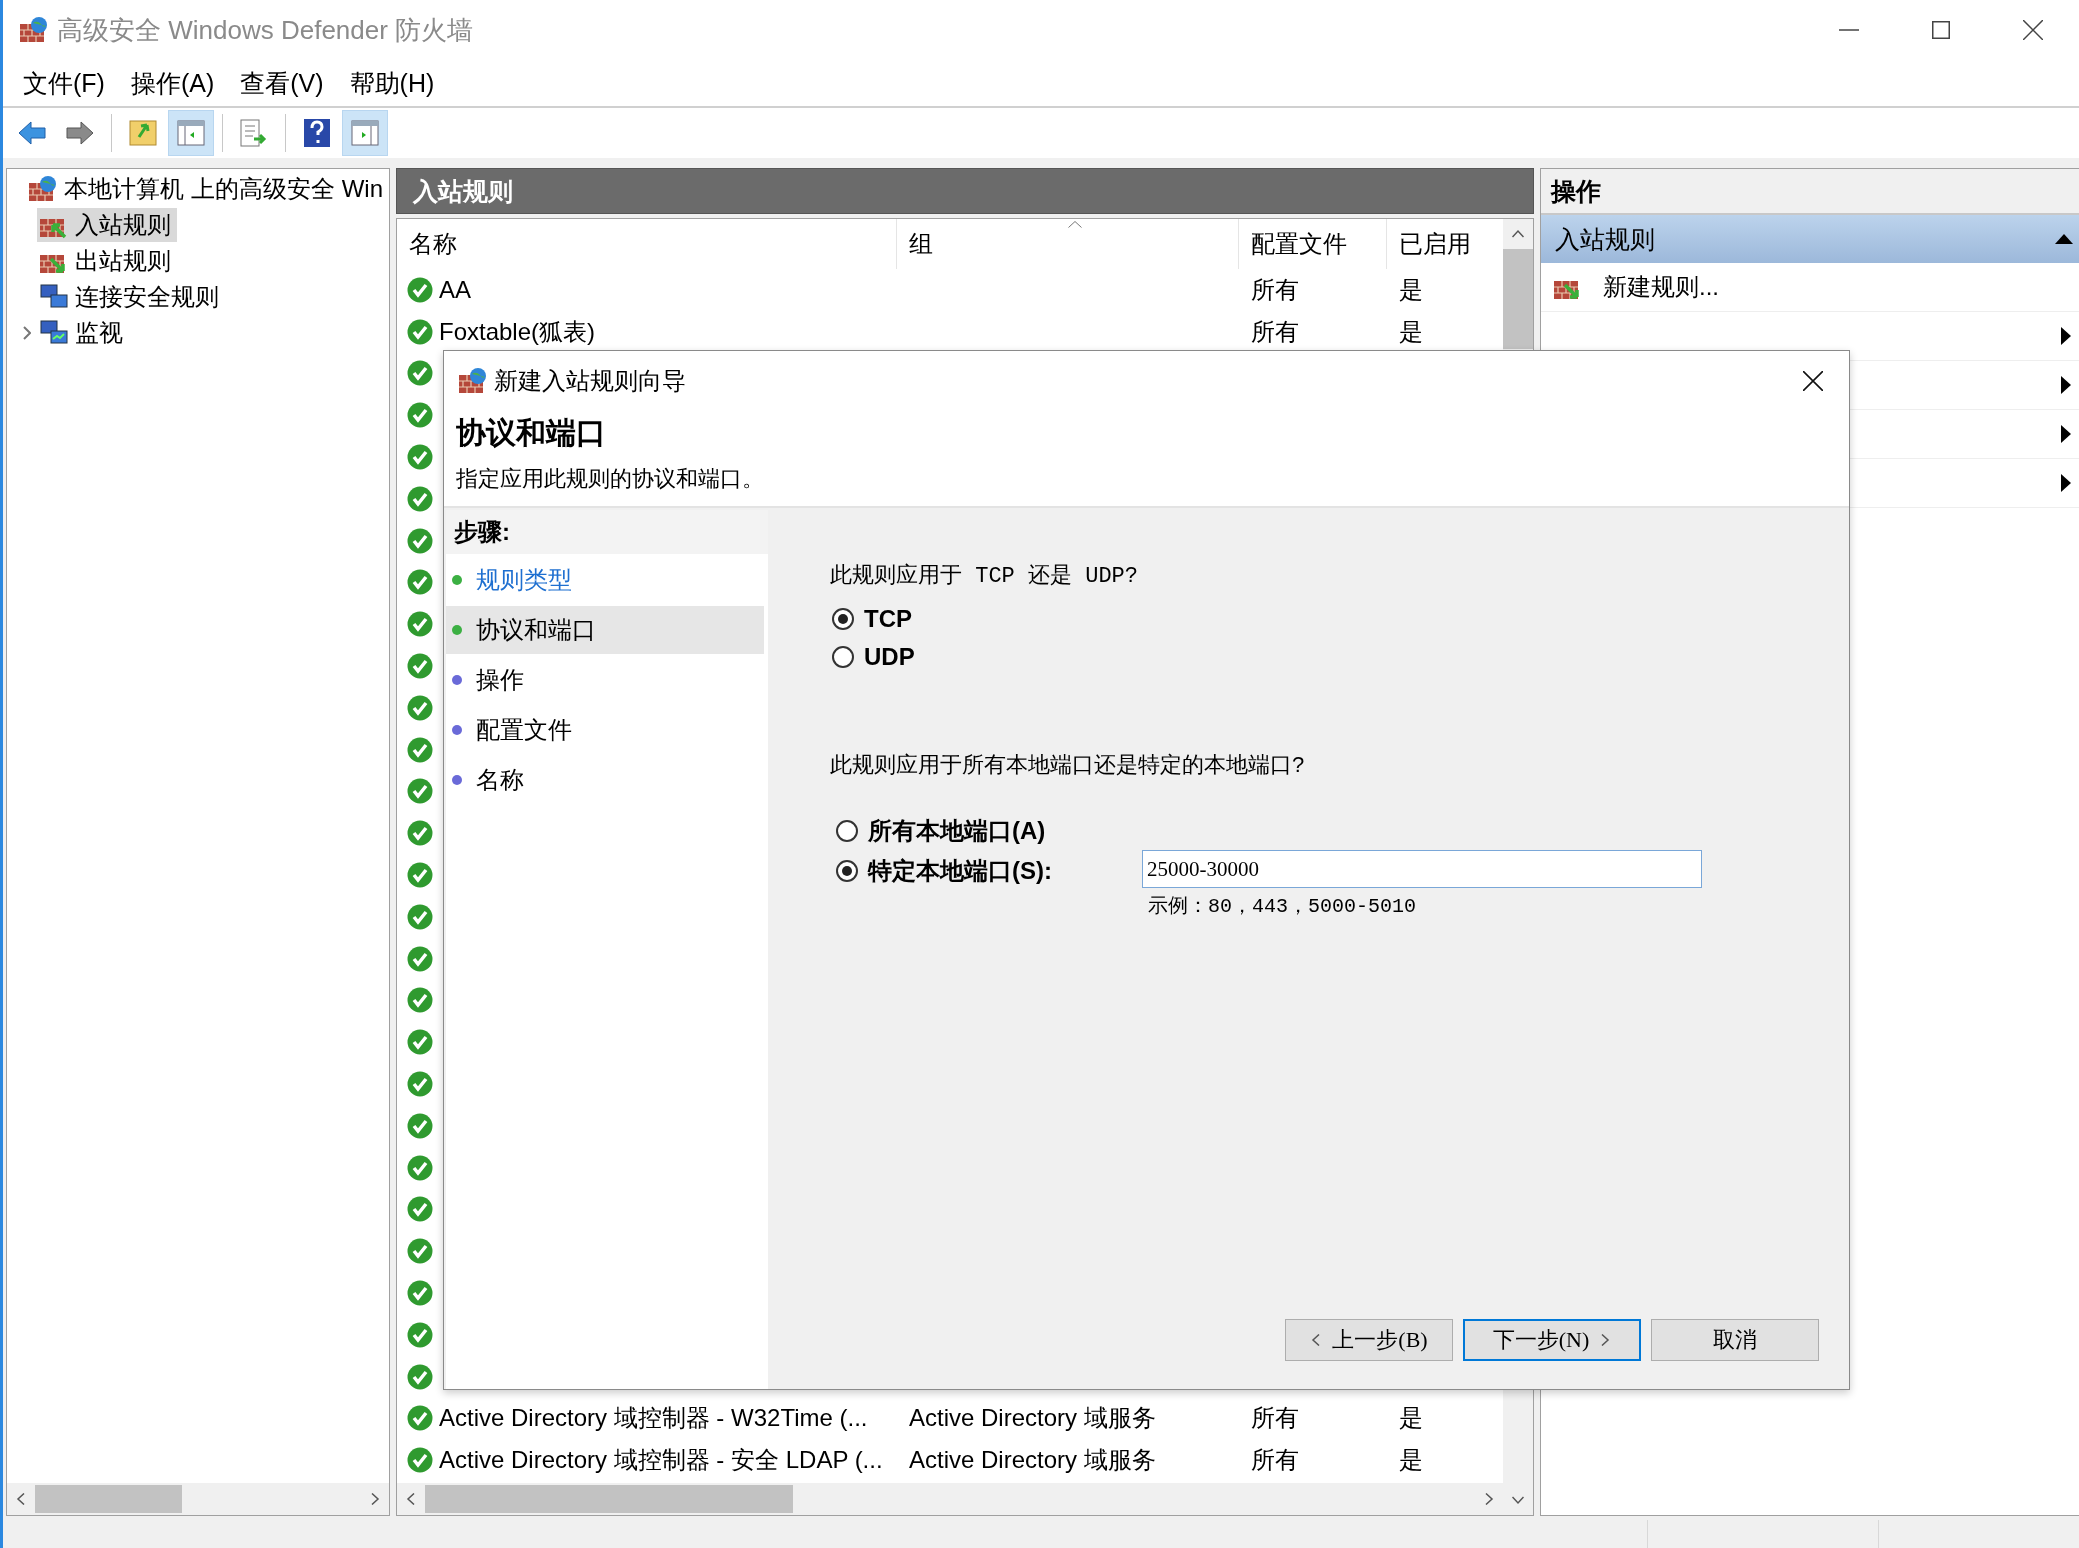  Describe the element at coordinates (1313, 244) in the screenshot. I see `column-header: 配置文件` at that location.